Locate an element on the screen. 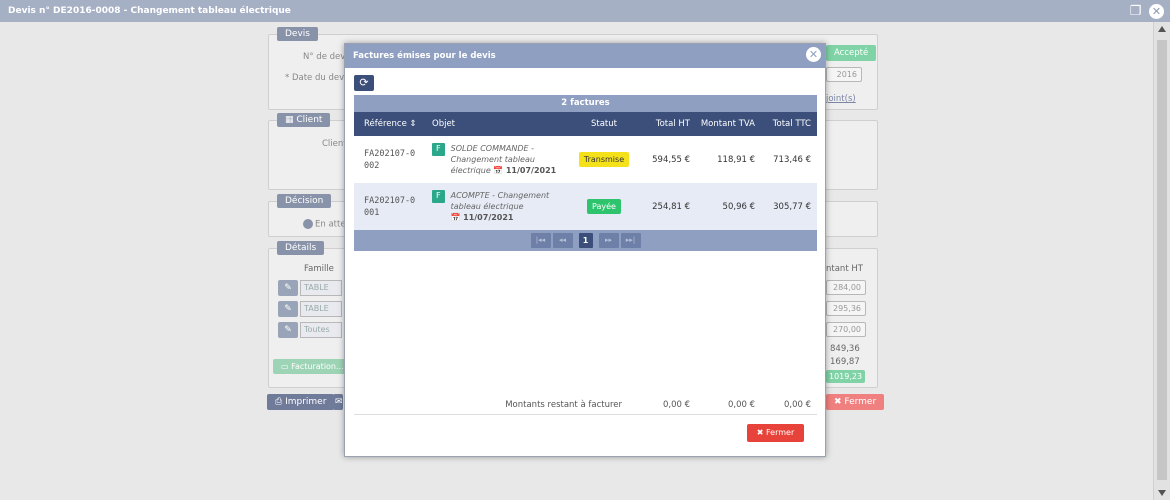 The image size is (1170, 500). scroll-up-icon is located at coordinates (1162, 29).